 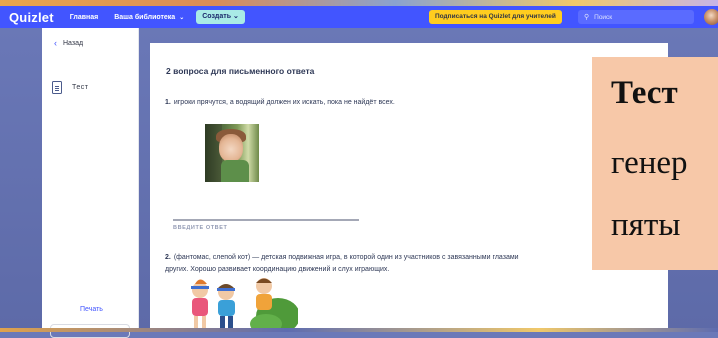 What do you see at coordinates (603, 17) in the screenshot?
I see `search-placeholder: Поиск` at bounding box center [603, 17].